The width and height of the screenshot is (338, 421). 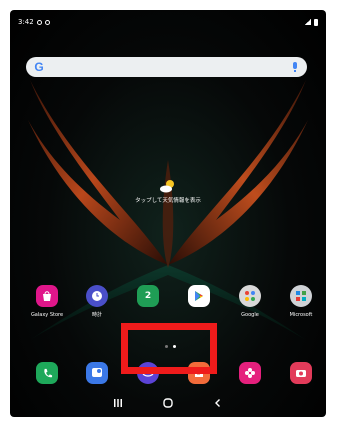 I want to click on app-messages, so click(x=97, y=373).